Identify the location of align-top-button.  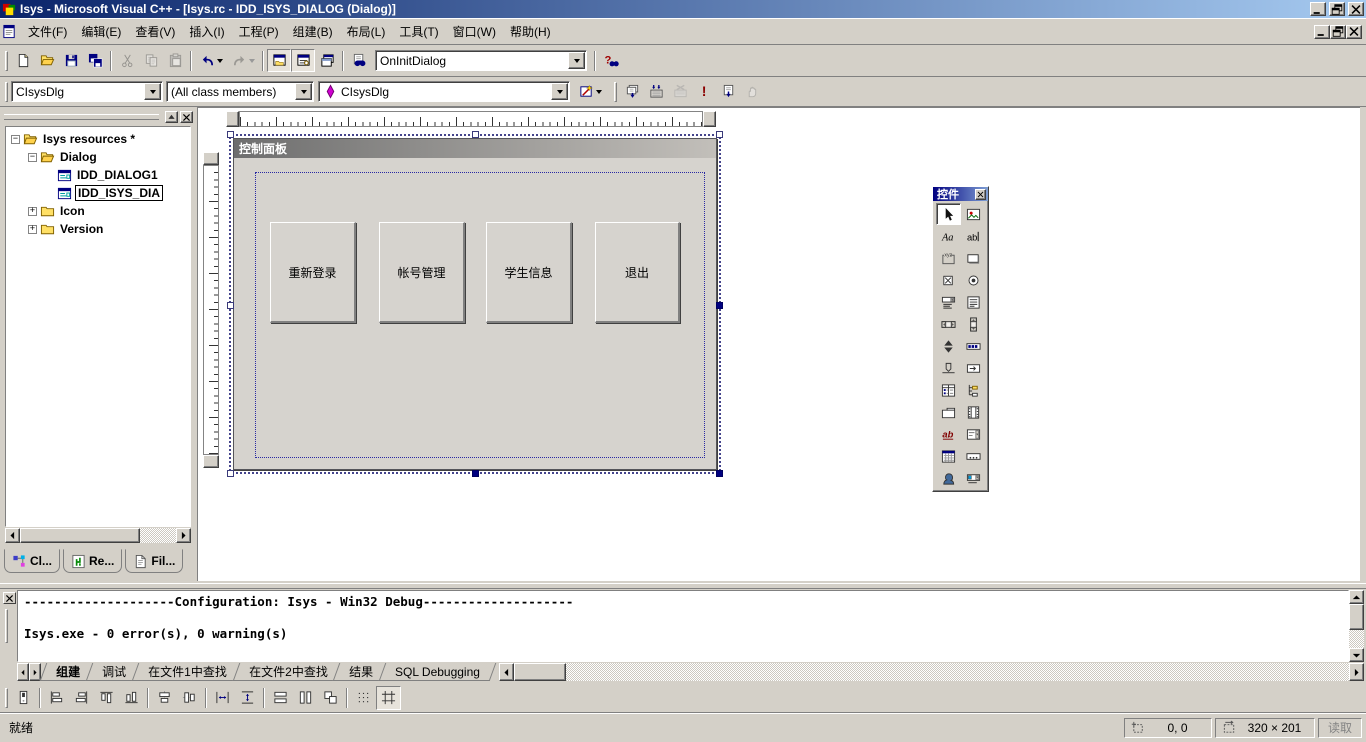
(106, 698).